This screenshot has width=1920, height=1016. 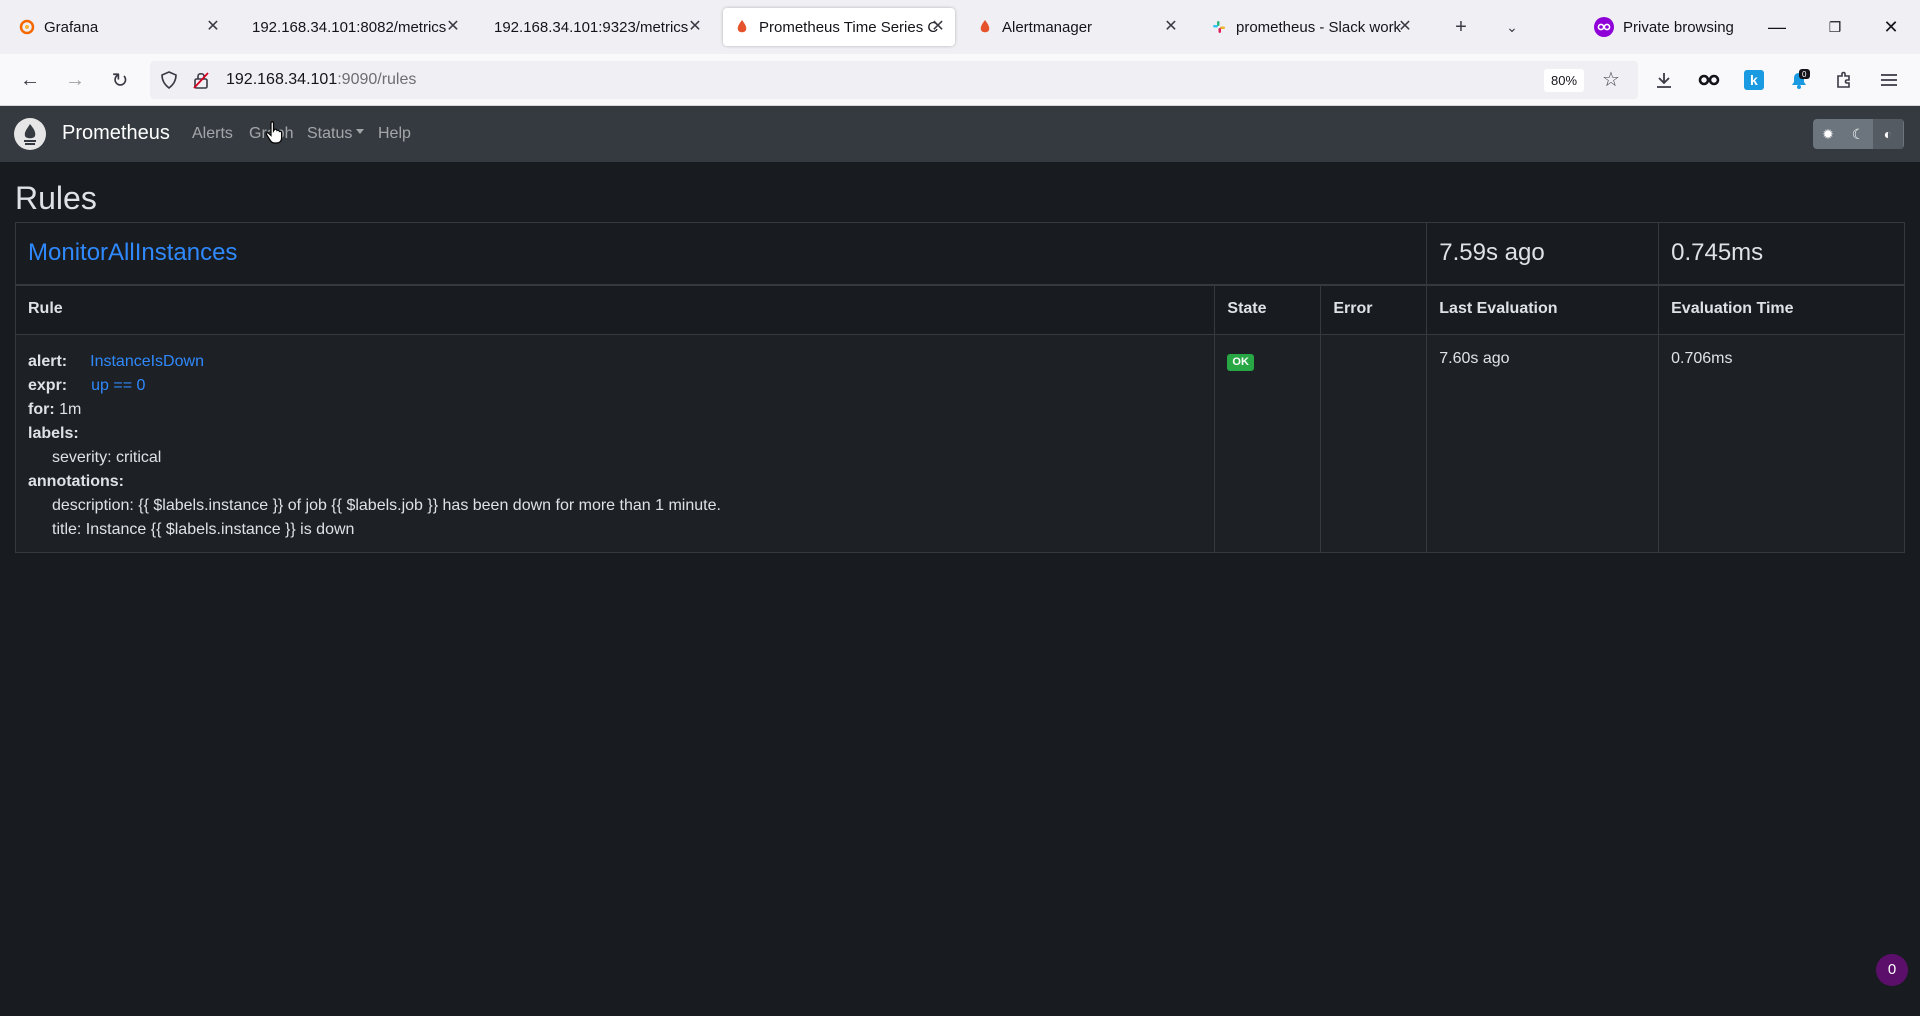 I want to click on rule-alert-line: alert: InstanceIsDown, so click(x=615, y=362).